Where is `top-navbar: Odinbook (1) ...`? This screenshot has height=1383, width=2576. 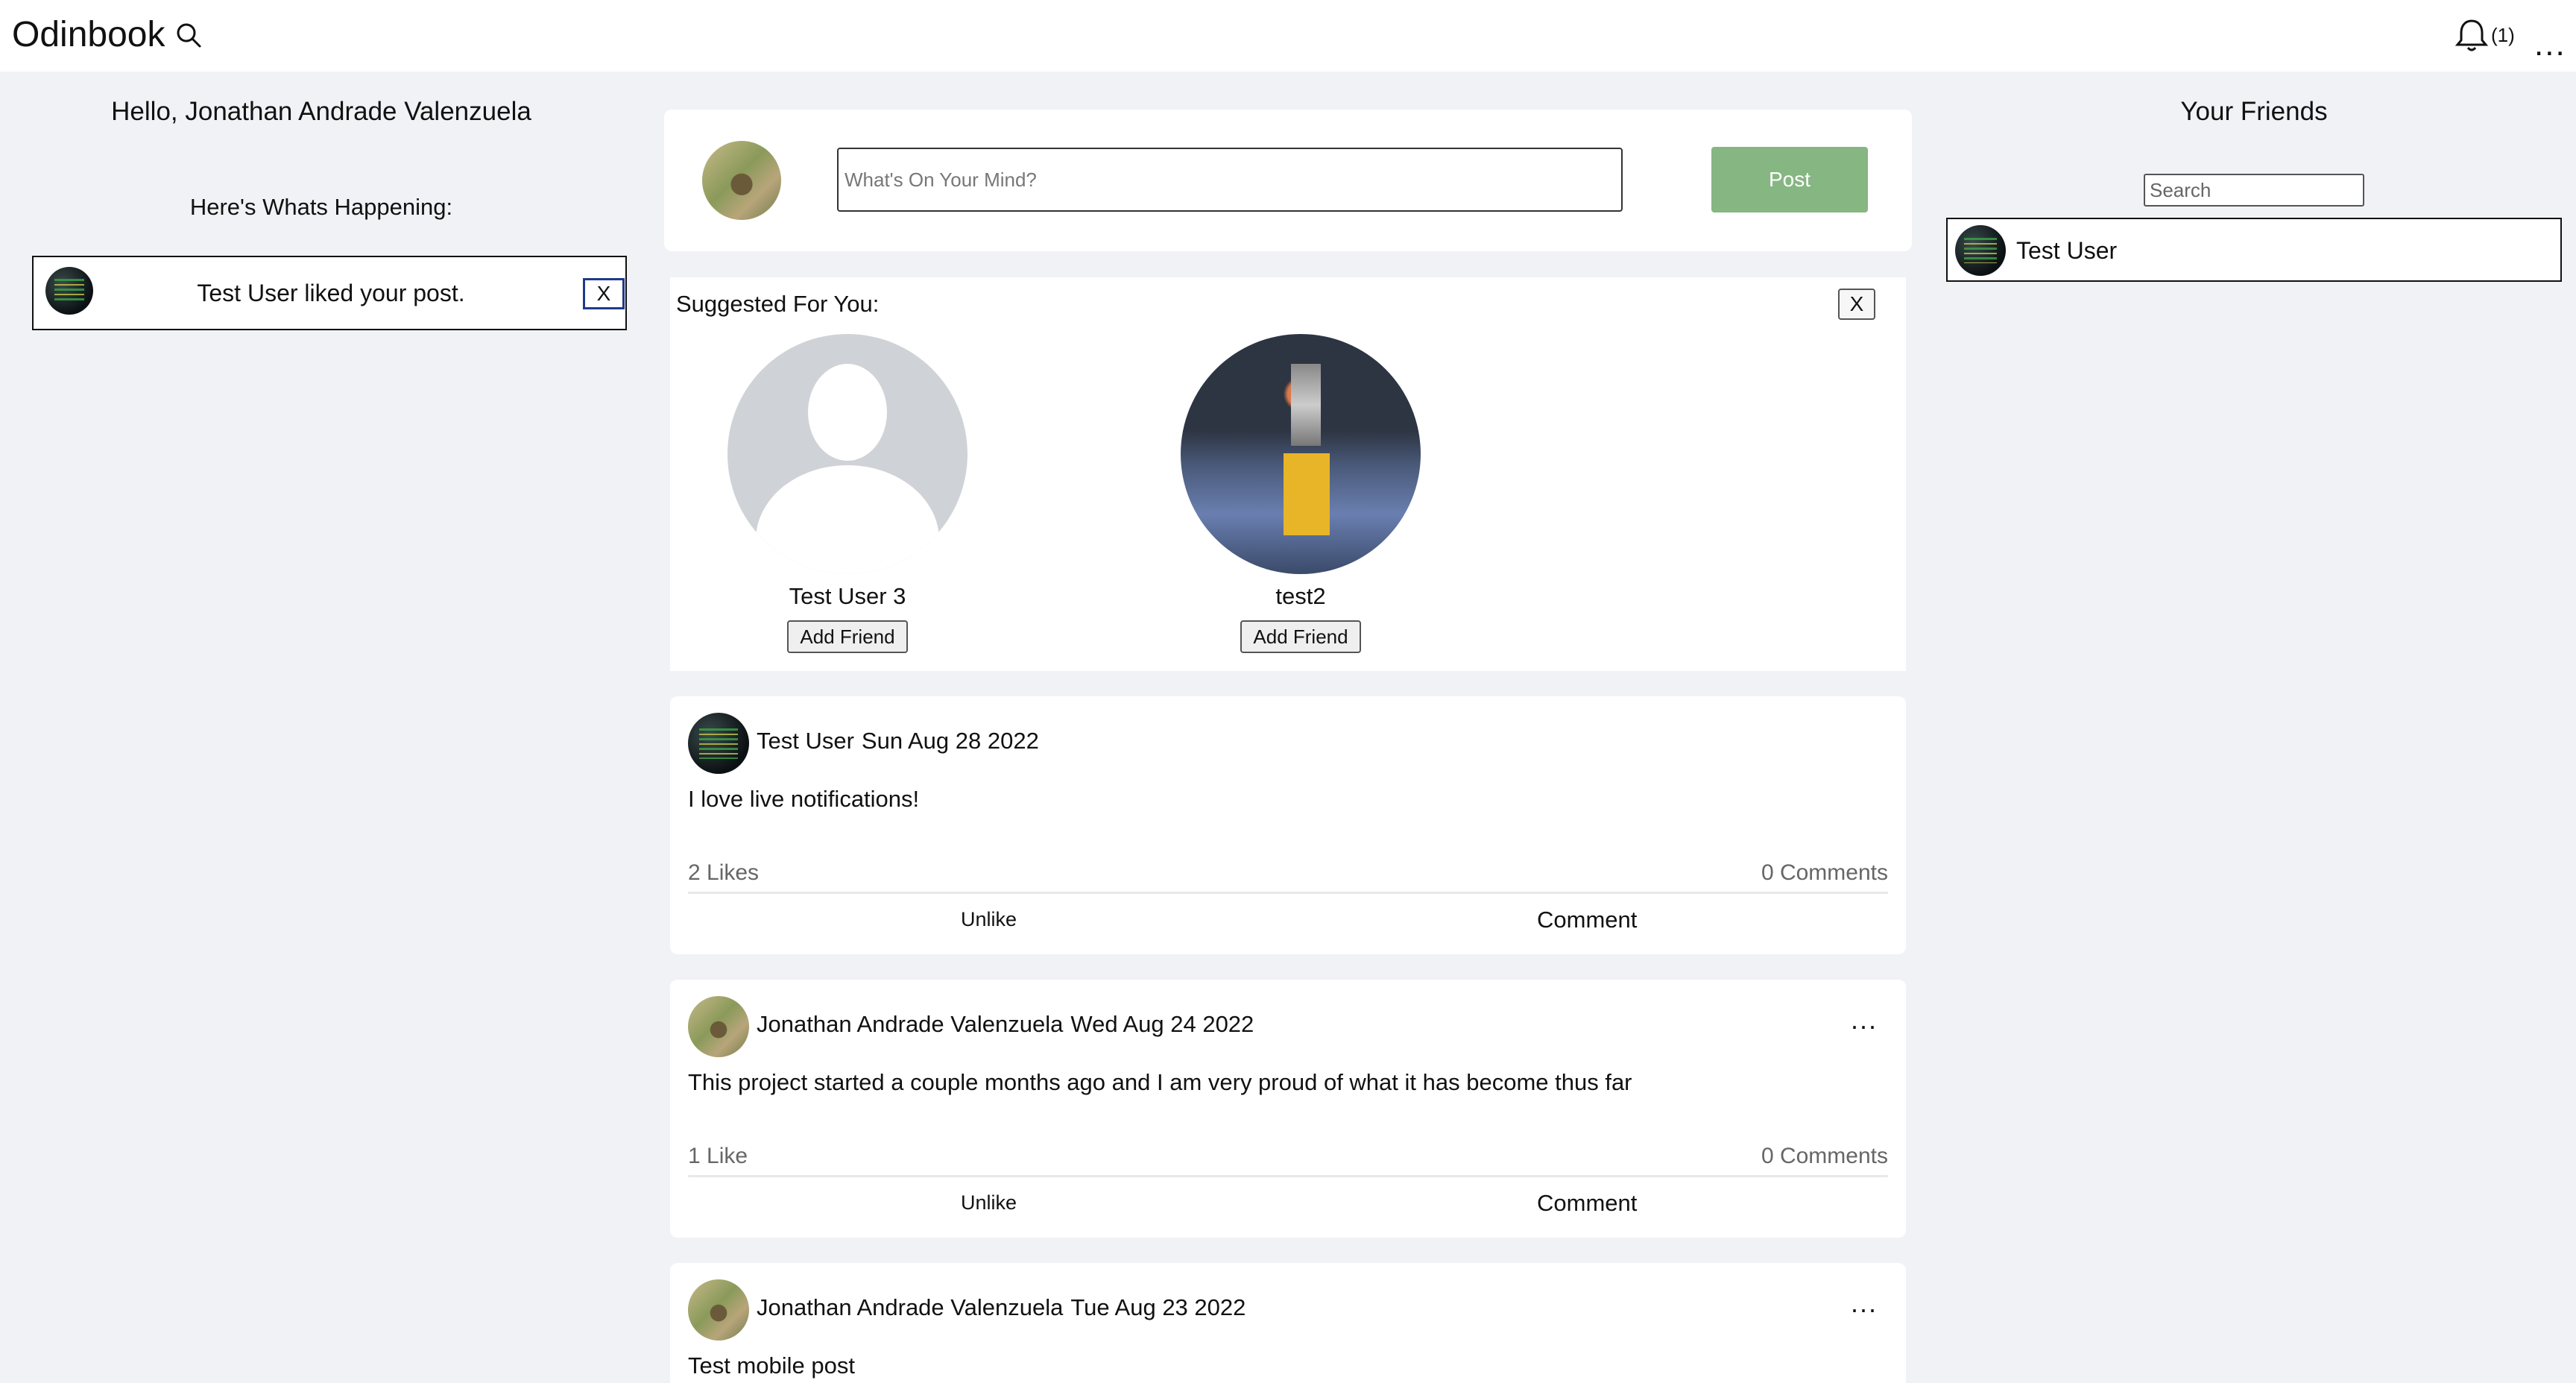 top-navbar: Odinbook (1) ... is located at coordinates (1288, 36).